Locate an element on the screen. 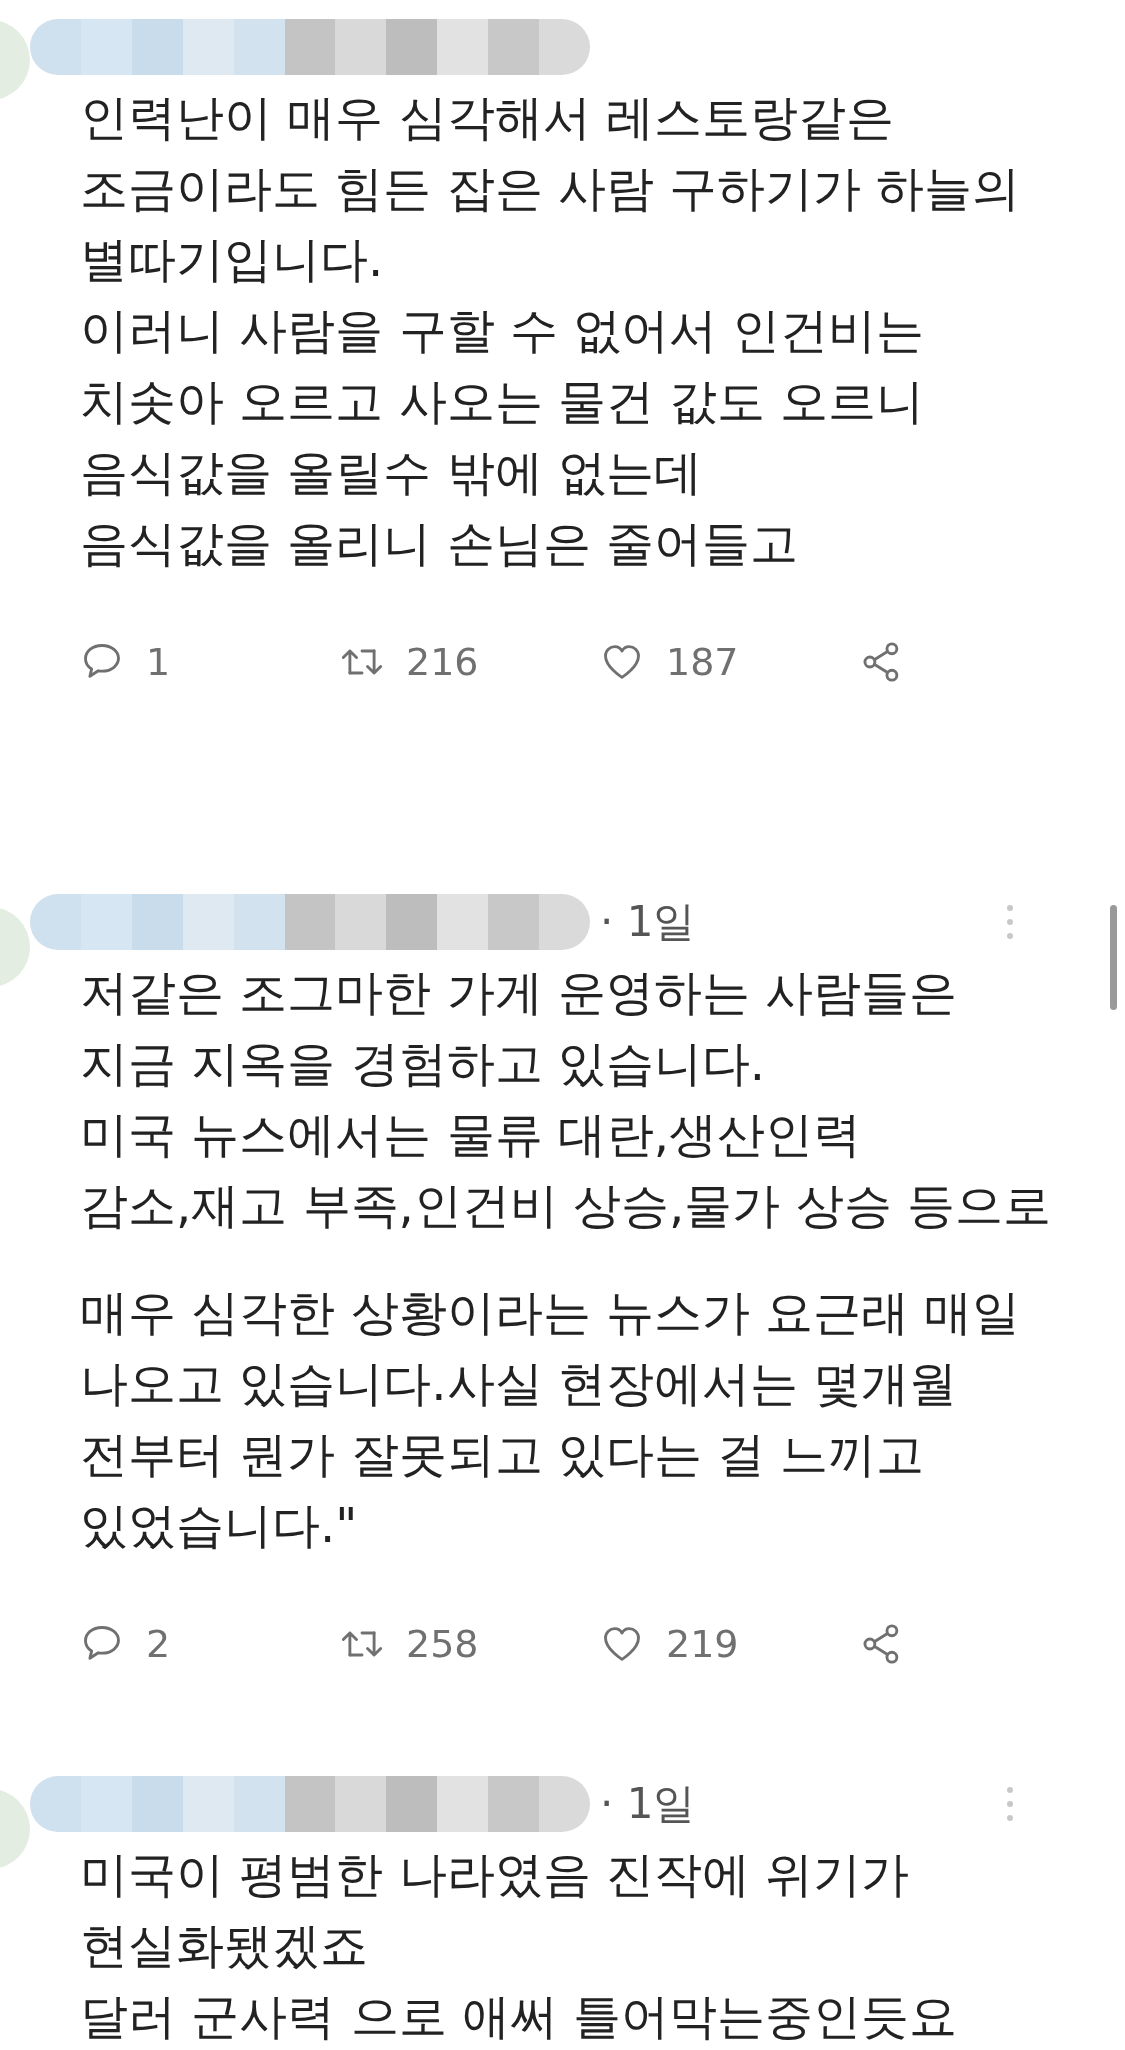 The image size is (1125, 2050). like-count: 219 is located at coordinates (702, 1644).